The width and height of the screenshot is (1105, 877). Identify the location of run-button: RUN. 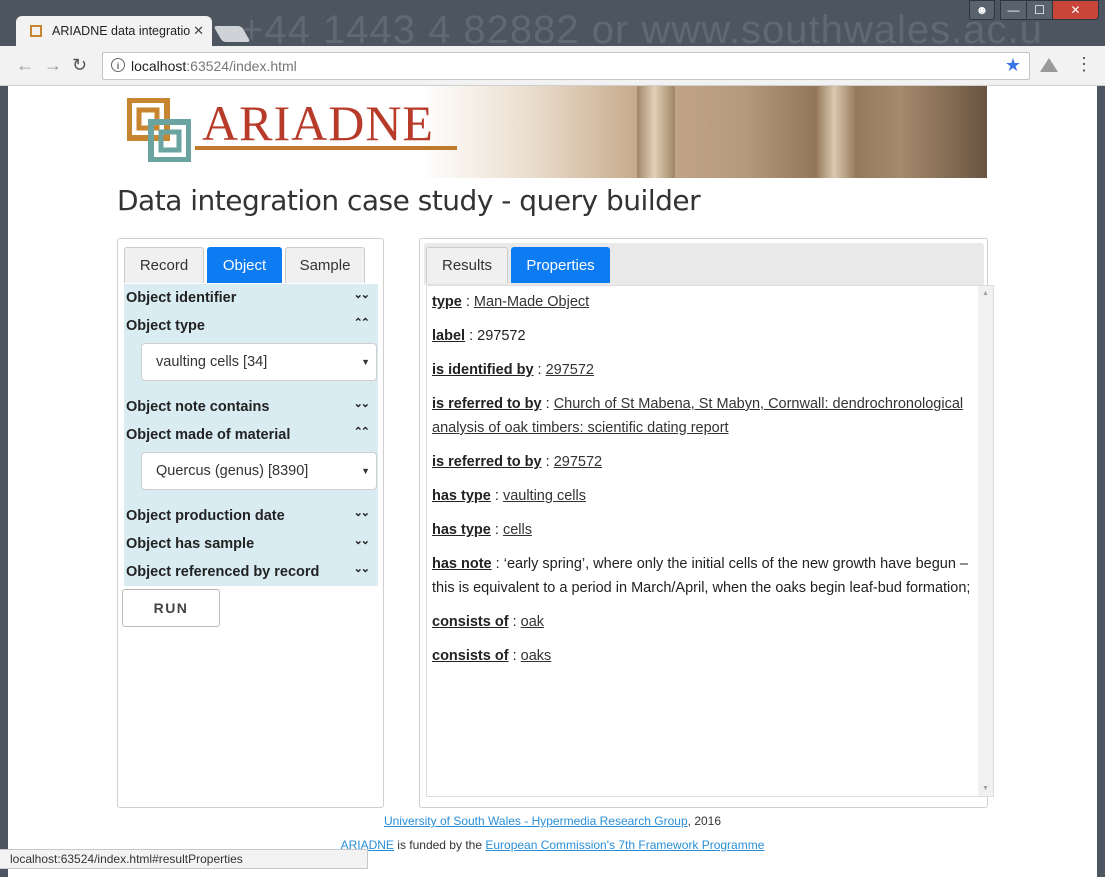
(171, 608).